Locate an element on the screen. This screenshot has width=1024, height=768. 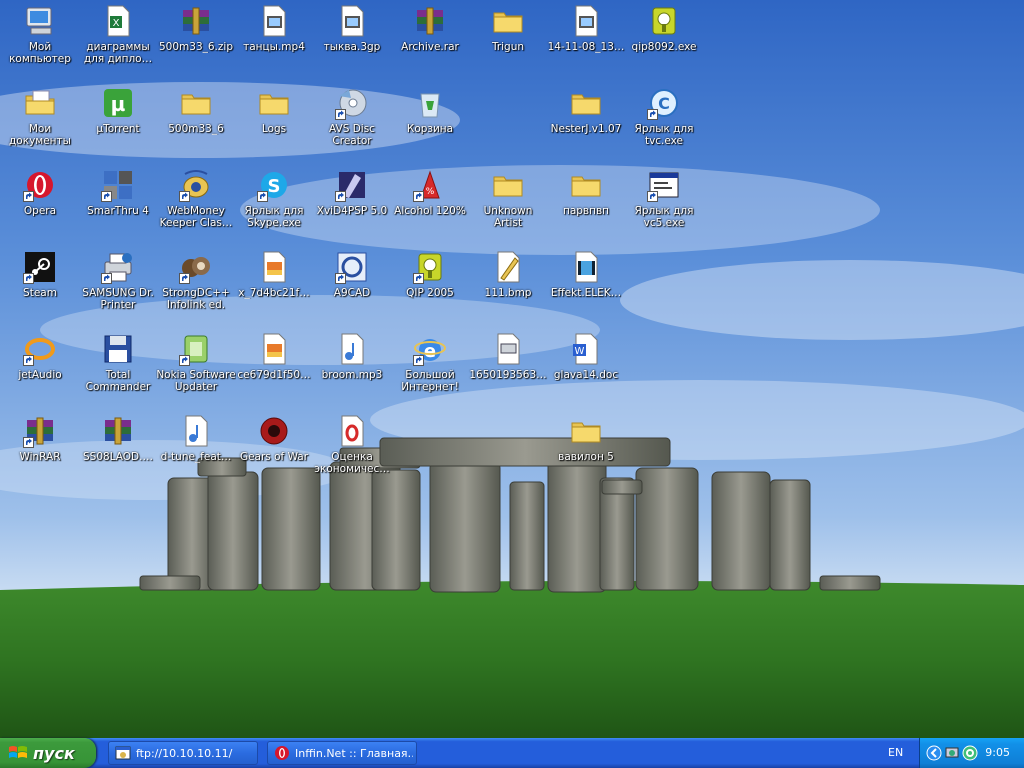
xvid-icon is located at coordinates (352, 185).